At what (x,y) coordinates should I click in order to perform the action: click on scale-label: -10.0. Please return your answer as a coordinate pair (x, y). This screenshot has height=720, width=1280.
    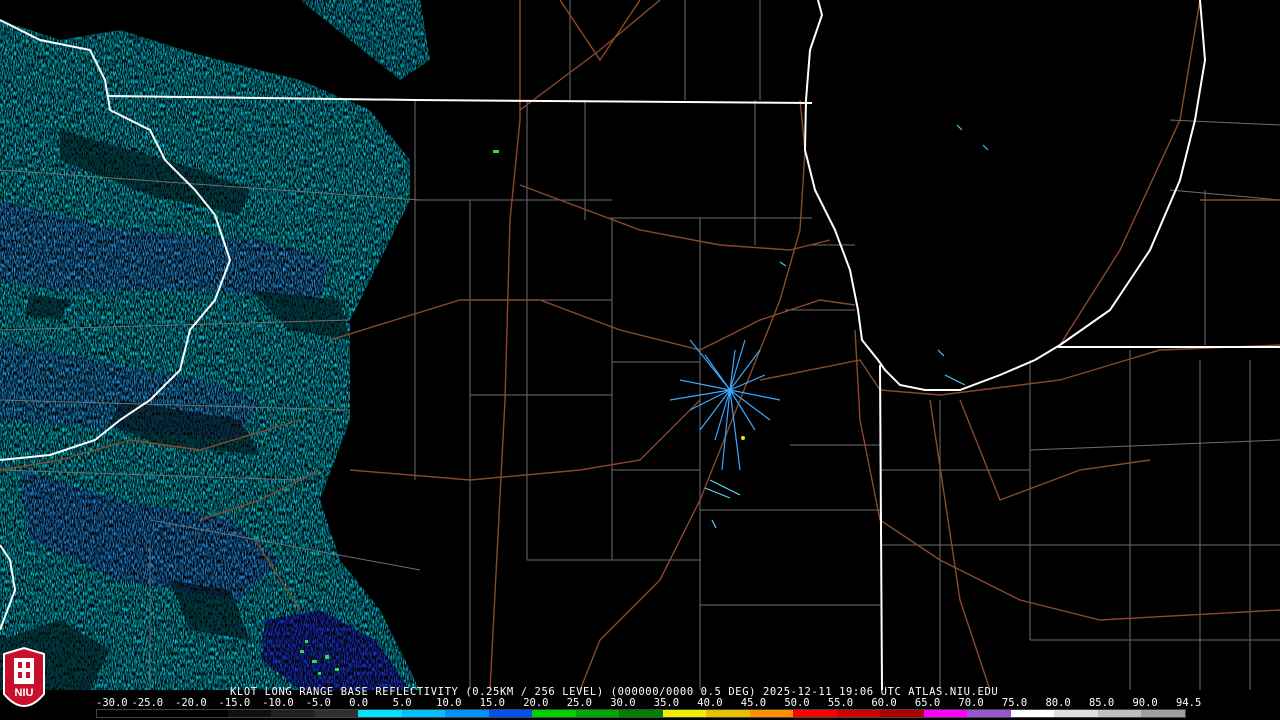
    Looking at the image, I should click on (278, 703).